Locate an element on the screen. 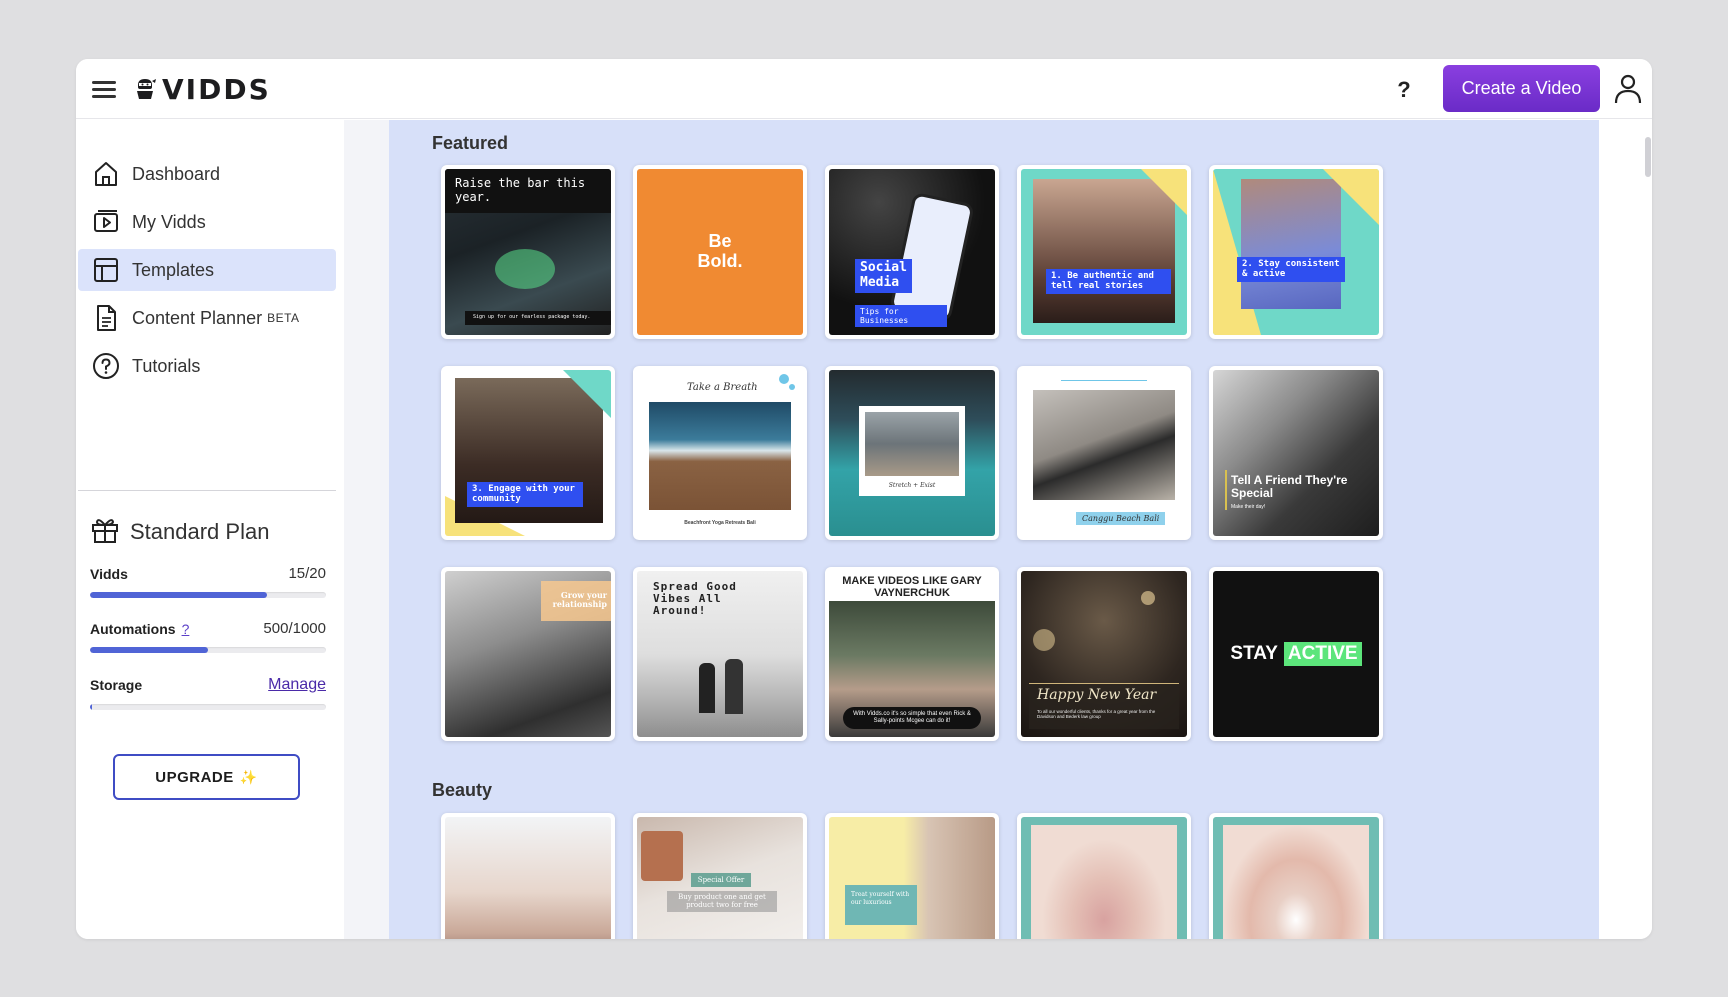 The width and height of the screenshot is (1728, 997). card-subcaption: Tips for Businesses is located at coordinates (901, 316).